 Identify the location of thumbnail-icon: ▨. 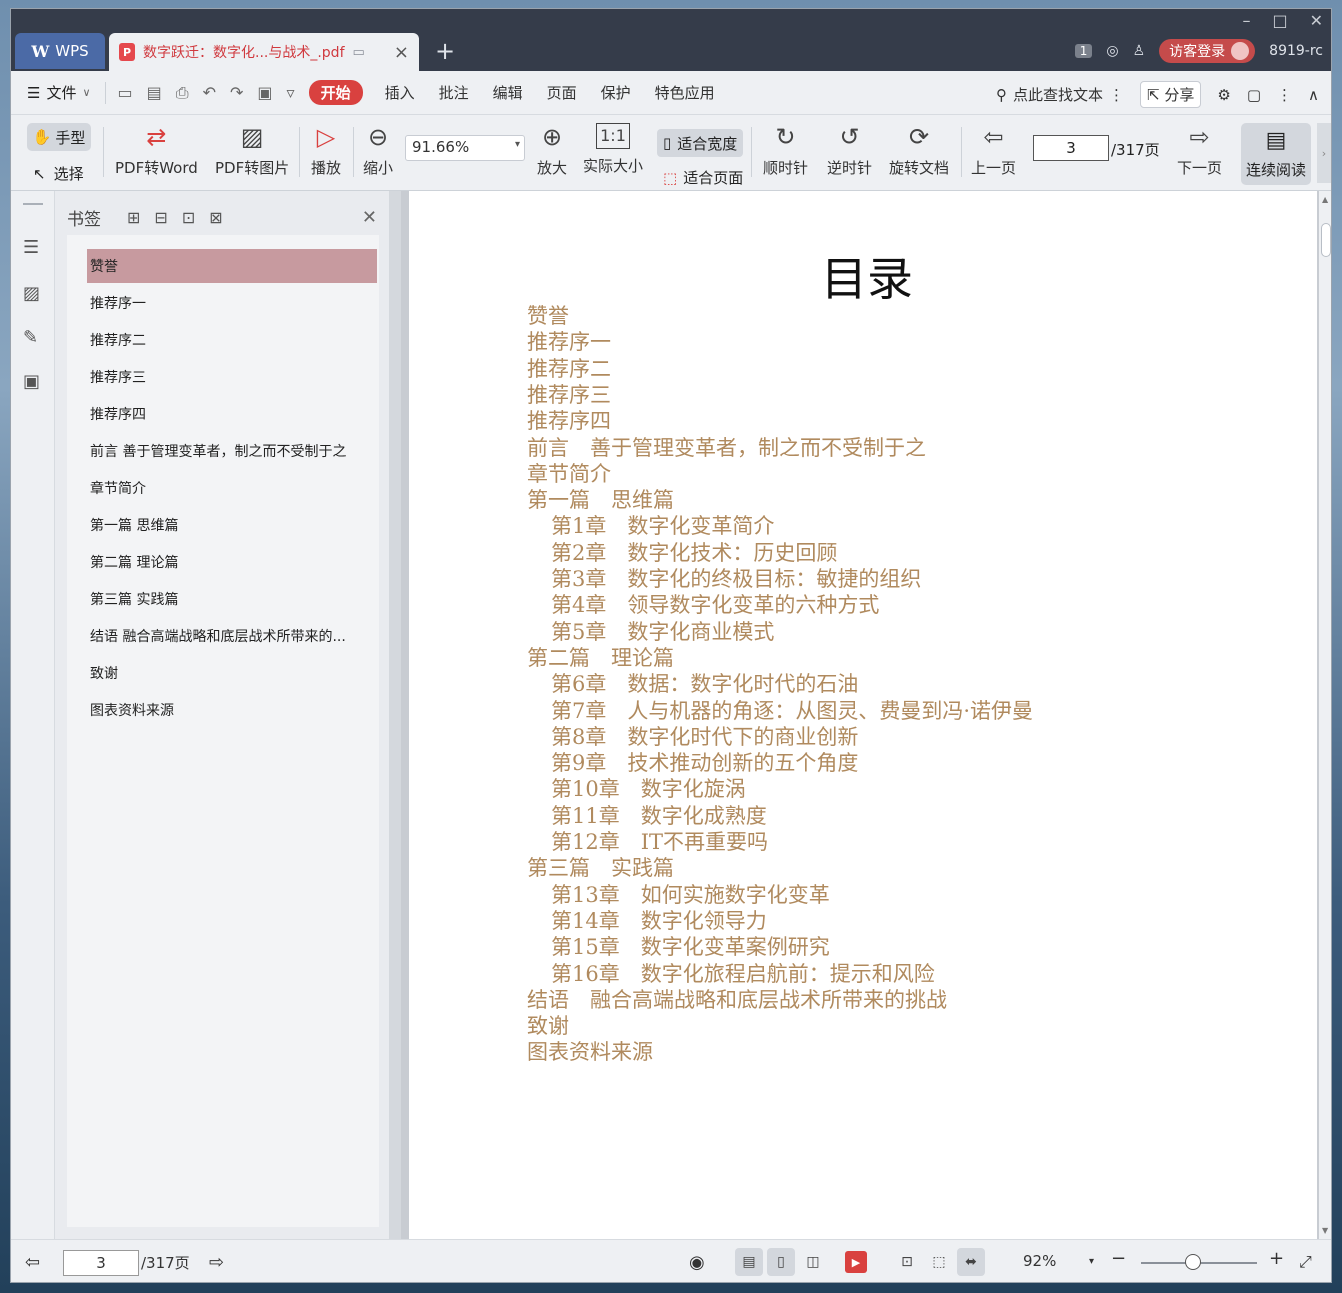
(31, 293).